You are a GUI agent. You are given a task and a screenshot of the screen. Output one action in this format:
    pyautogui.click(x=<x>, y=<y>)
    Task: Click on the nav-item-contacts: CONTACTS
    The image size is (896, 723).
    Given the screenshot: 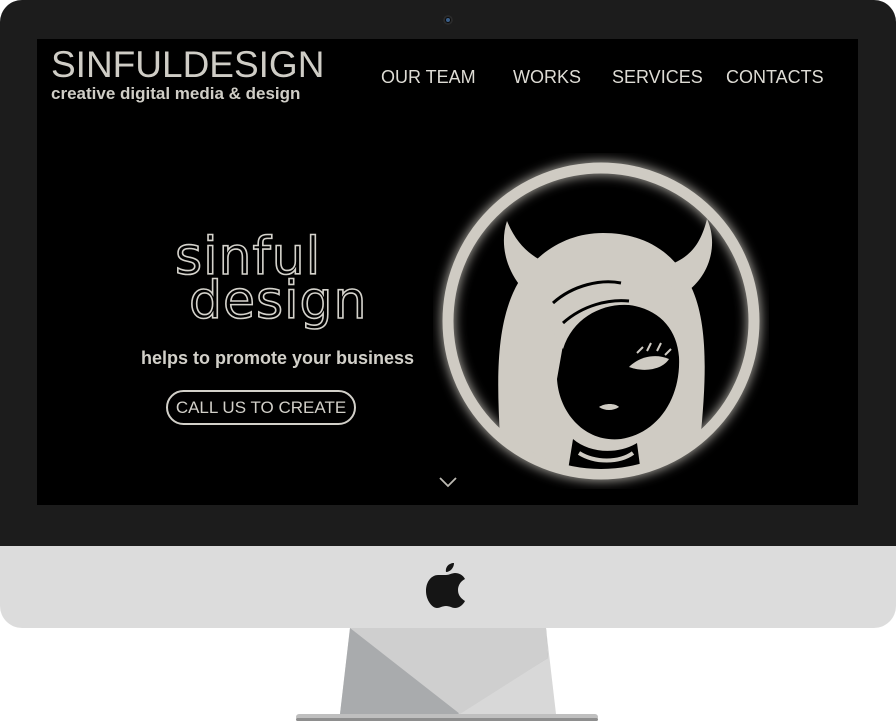 What is the action you would take?
    pyautogui.click(x=775, y=77)
    